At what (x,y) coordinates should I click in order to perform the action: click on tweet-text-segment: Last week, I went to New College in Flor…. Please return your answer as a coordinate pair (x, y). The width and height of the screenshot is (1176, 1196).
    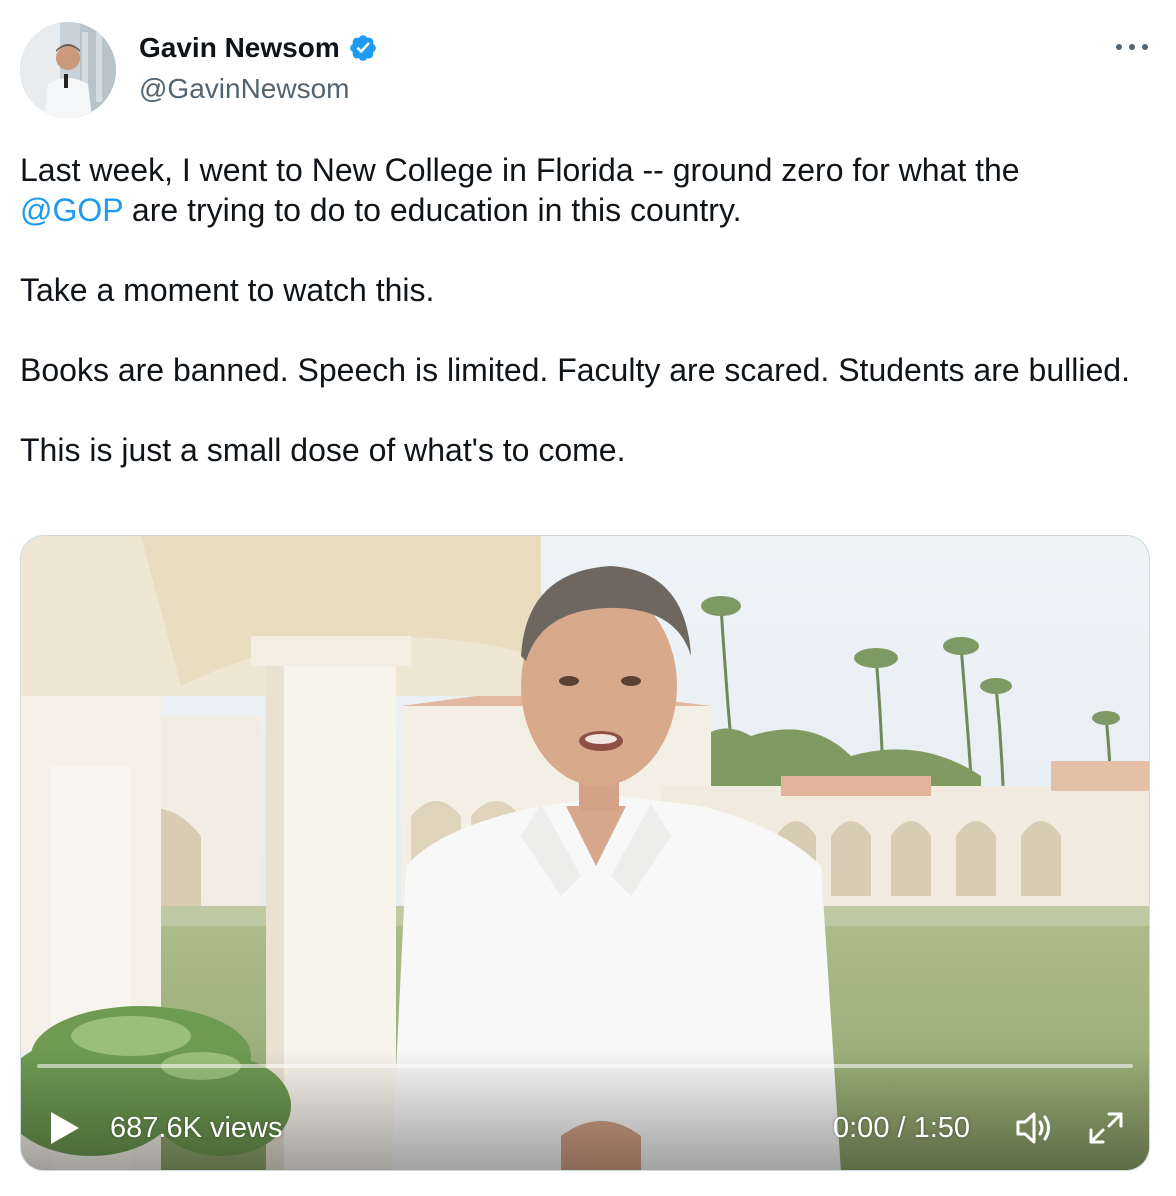
    Looking at the image, I should click on (520, 170).